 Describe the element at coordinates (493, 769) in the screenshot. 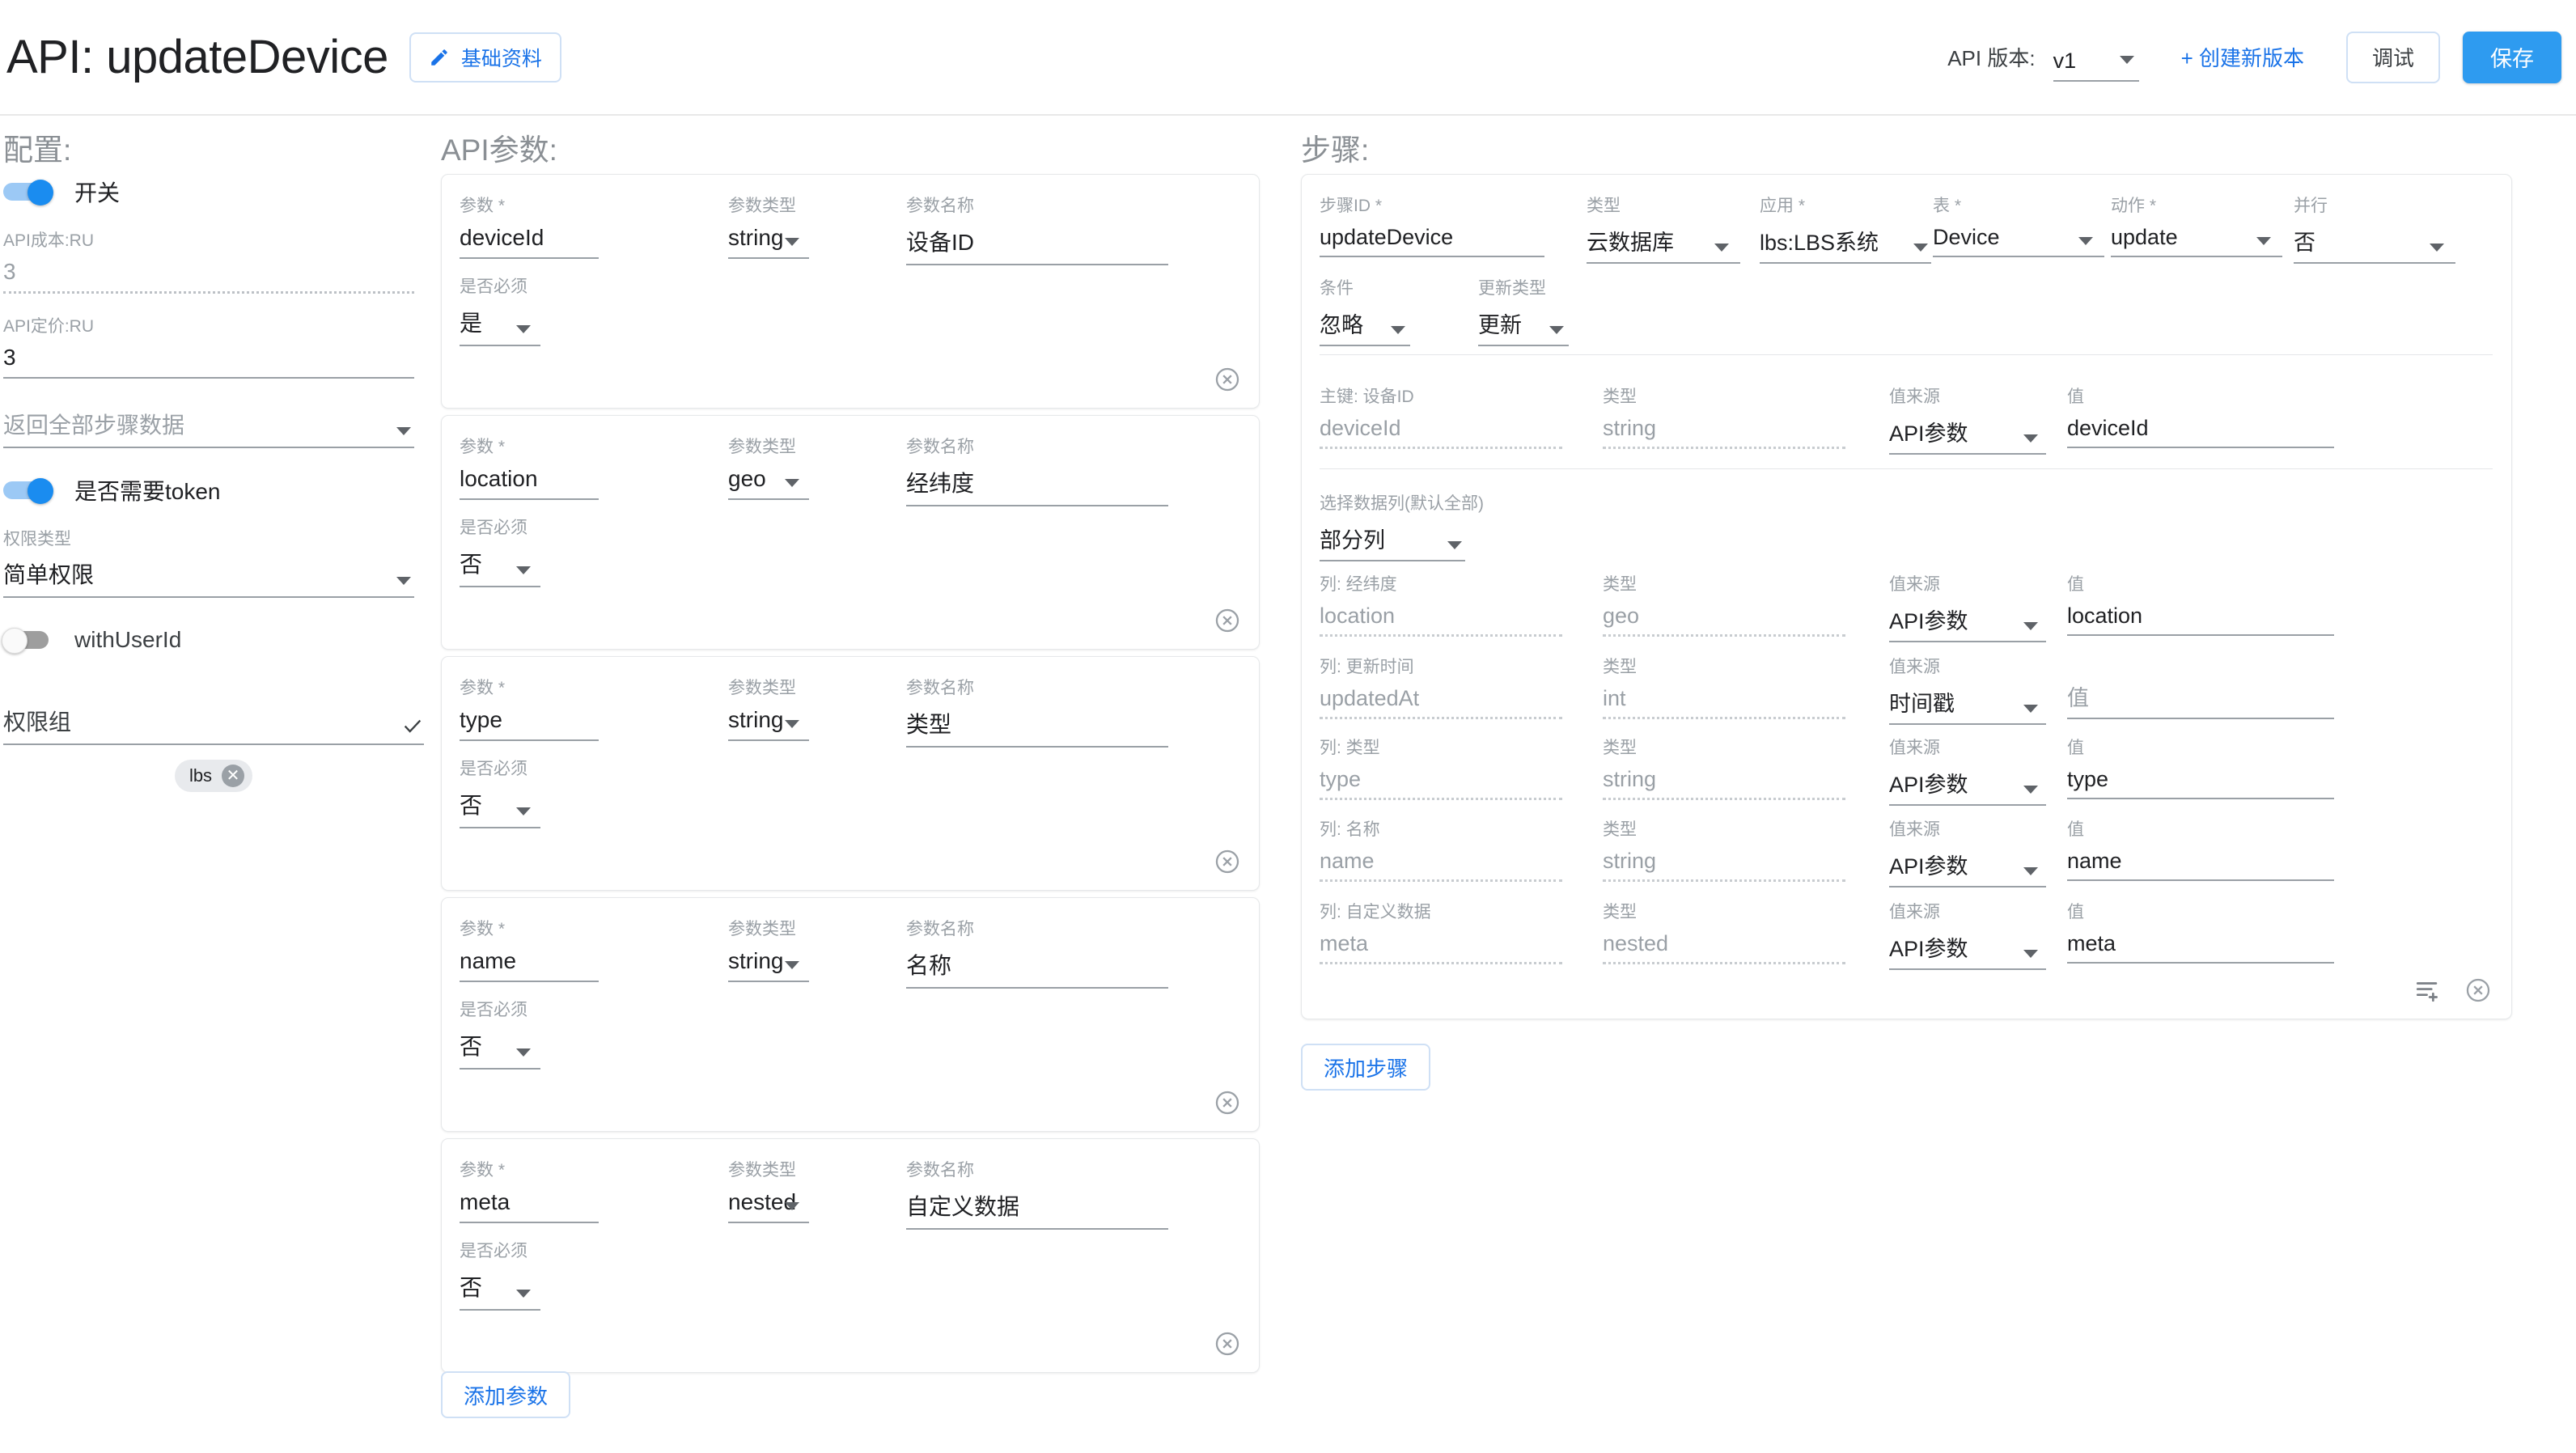

I see `param-required-label: 是否必须` at that location.